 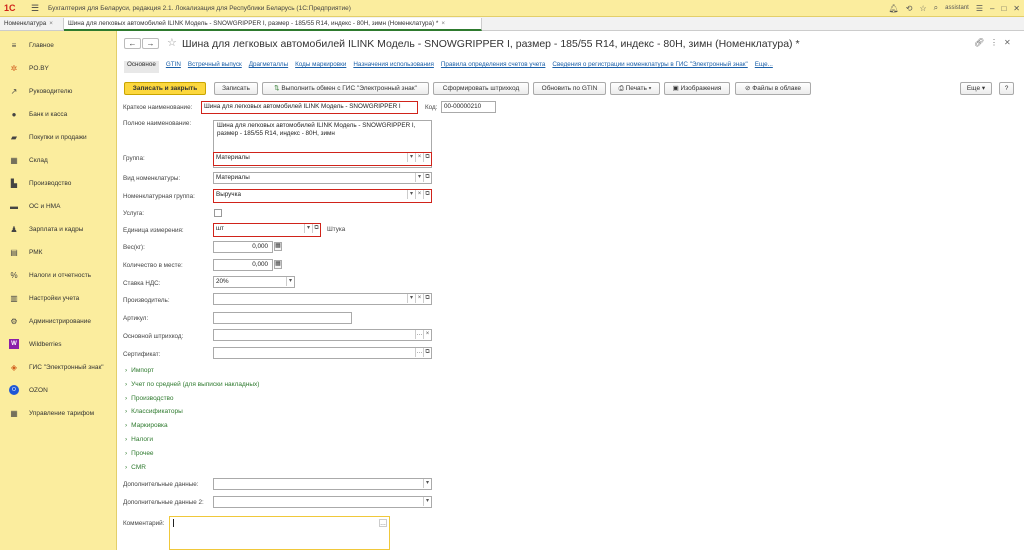 I want to click on extra1-field: ▾, so click(x=322, y=484).